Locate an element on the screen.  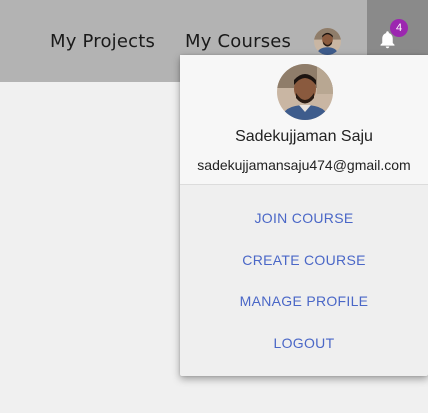
profile-name: Sadekujjaman Saju is located at coordinates (304, 136).